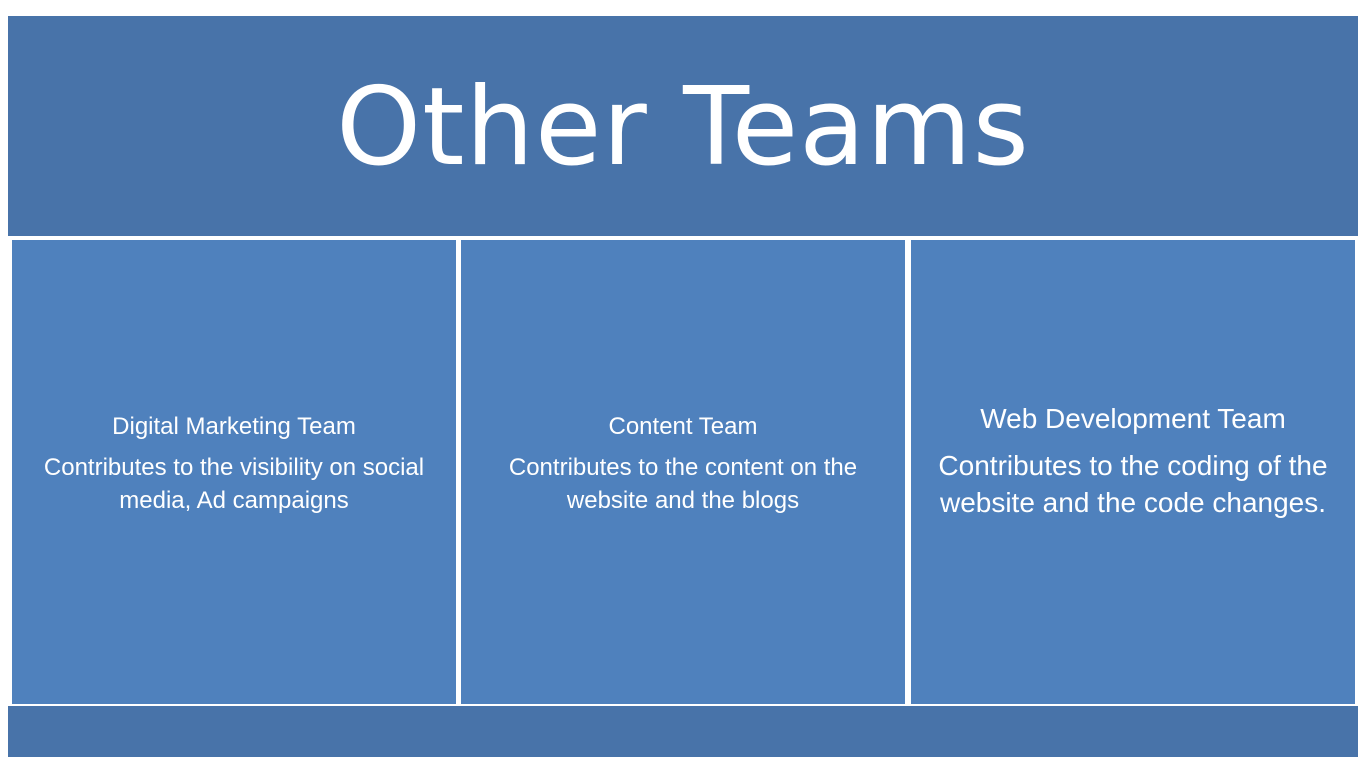 Image resolution: width=1360 pixels, height=759 pixels. What do you see at coordinates (1133, 419) in the screenshot?
I see `team-name: Web Development Team` at bounding box center [1133, 419].